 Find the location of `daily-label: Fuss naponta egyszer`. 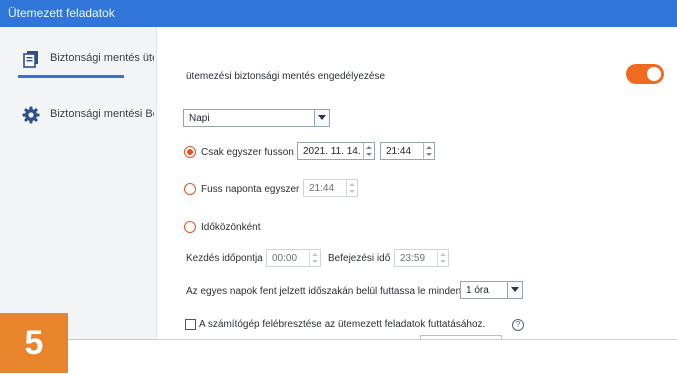

daily-label: Fuss naponta egyszer is located at coordinates (250, 189).